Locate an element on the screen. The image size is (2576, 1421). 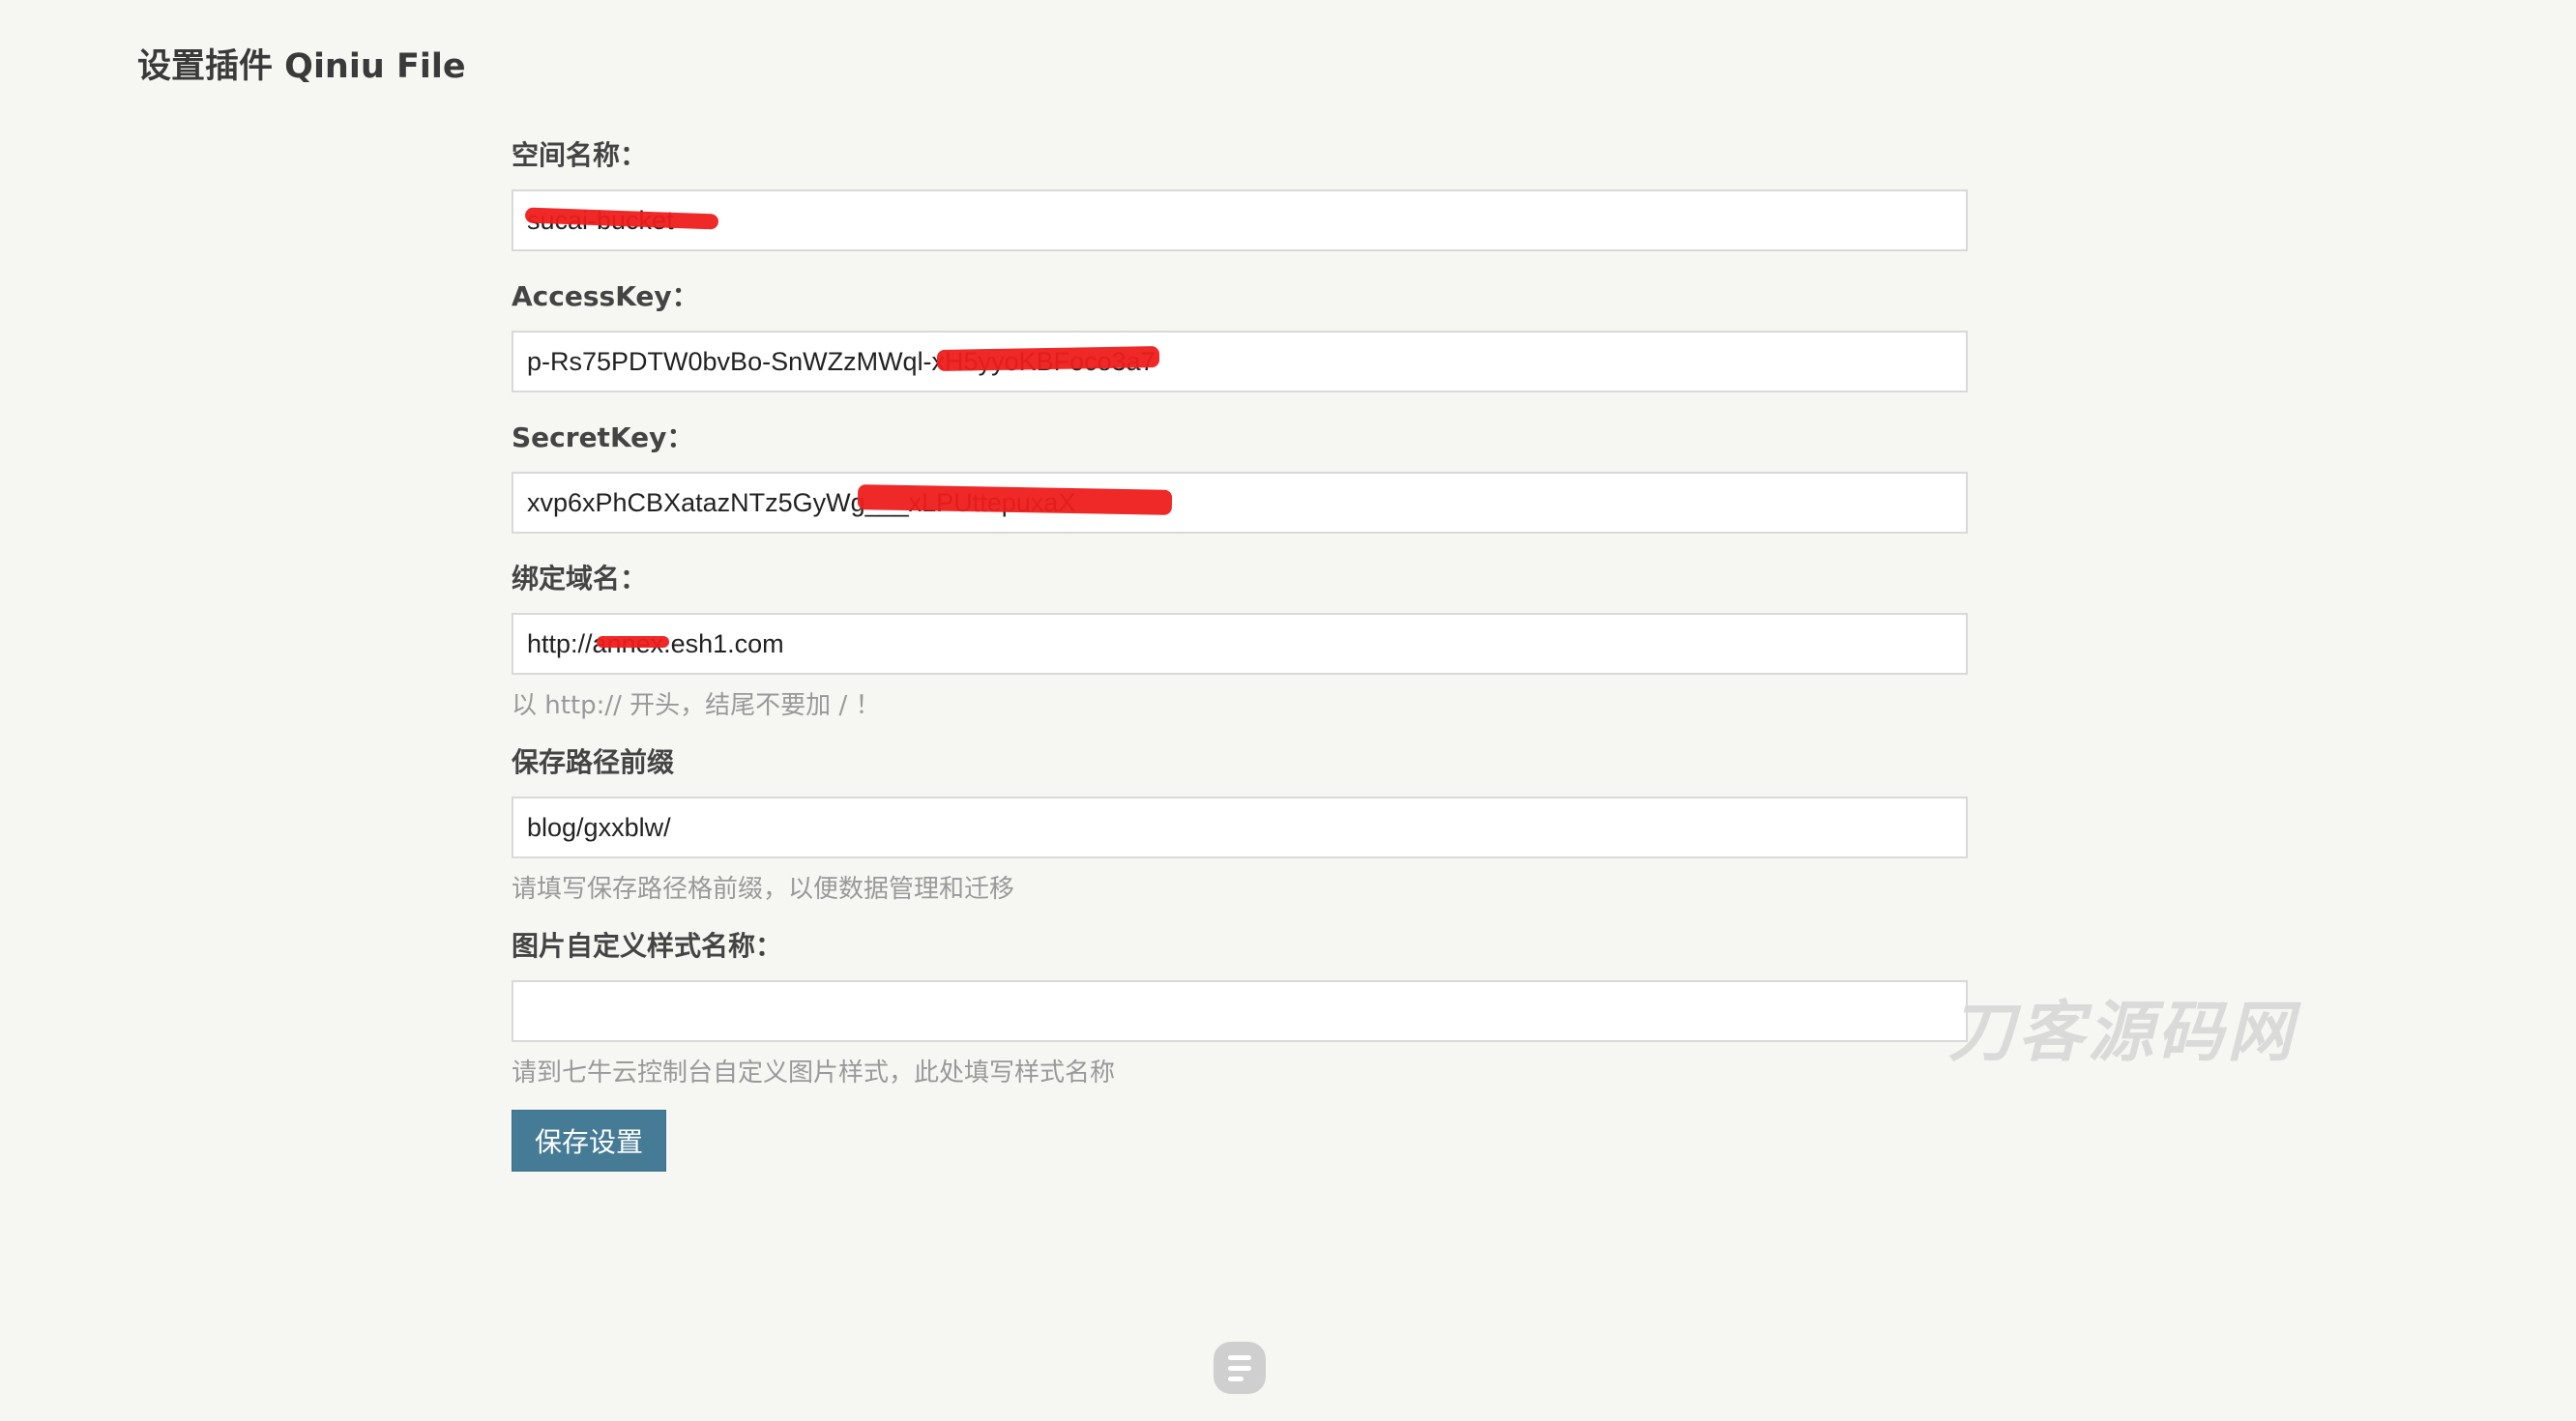
access-key-input-wrap is located at coordinates (1240, 362).